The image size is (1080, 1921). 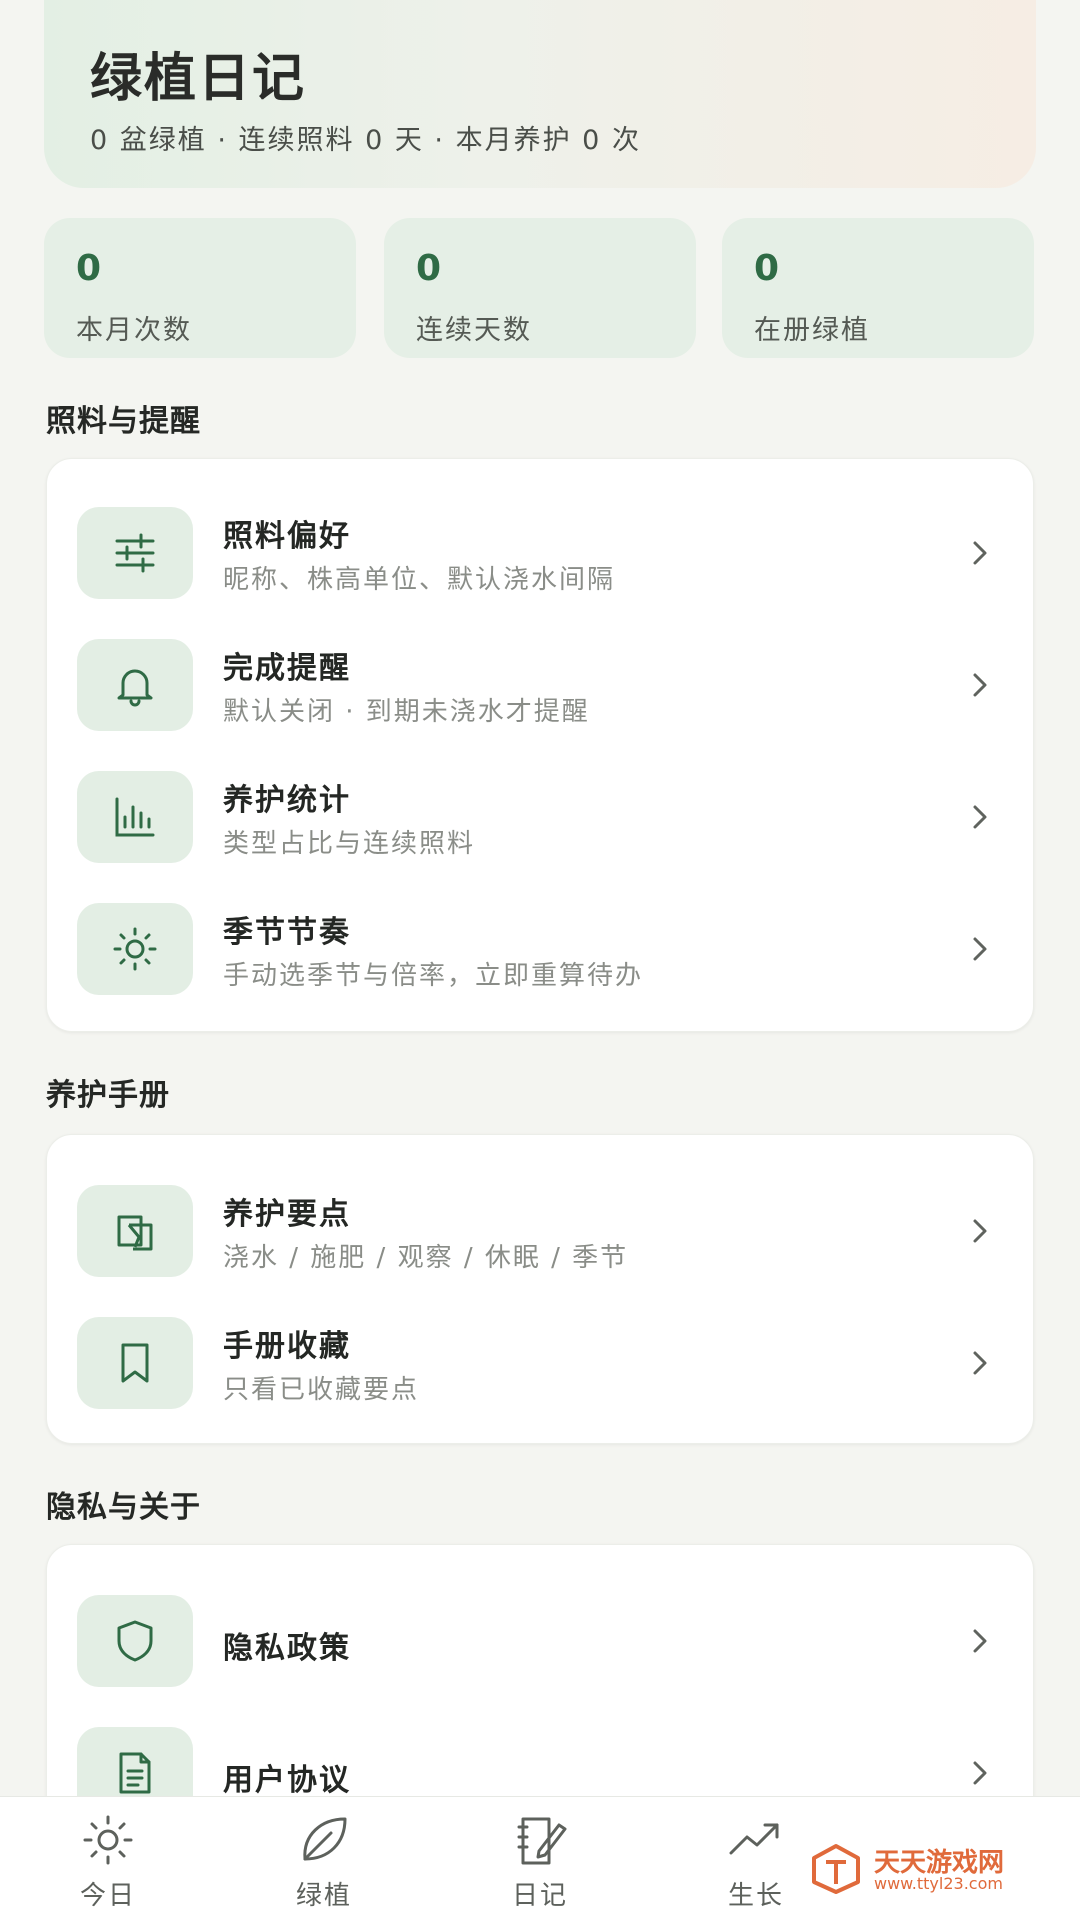 What do you see at coordinates (540, 1641) in the screenshot?
I see `settings-item-privacy-policy: 隐私政策` at bounding box center [540, 1641].